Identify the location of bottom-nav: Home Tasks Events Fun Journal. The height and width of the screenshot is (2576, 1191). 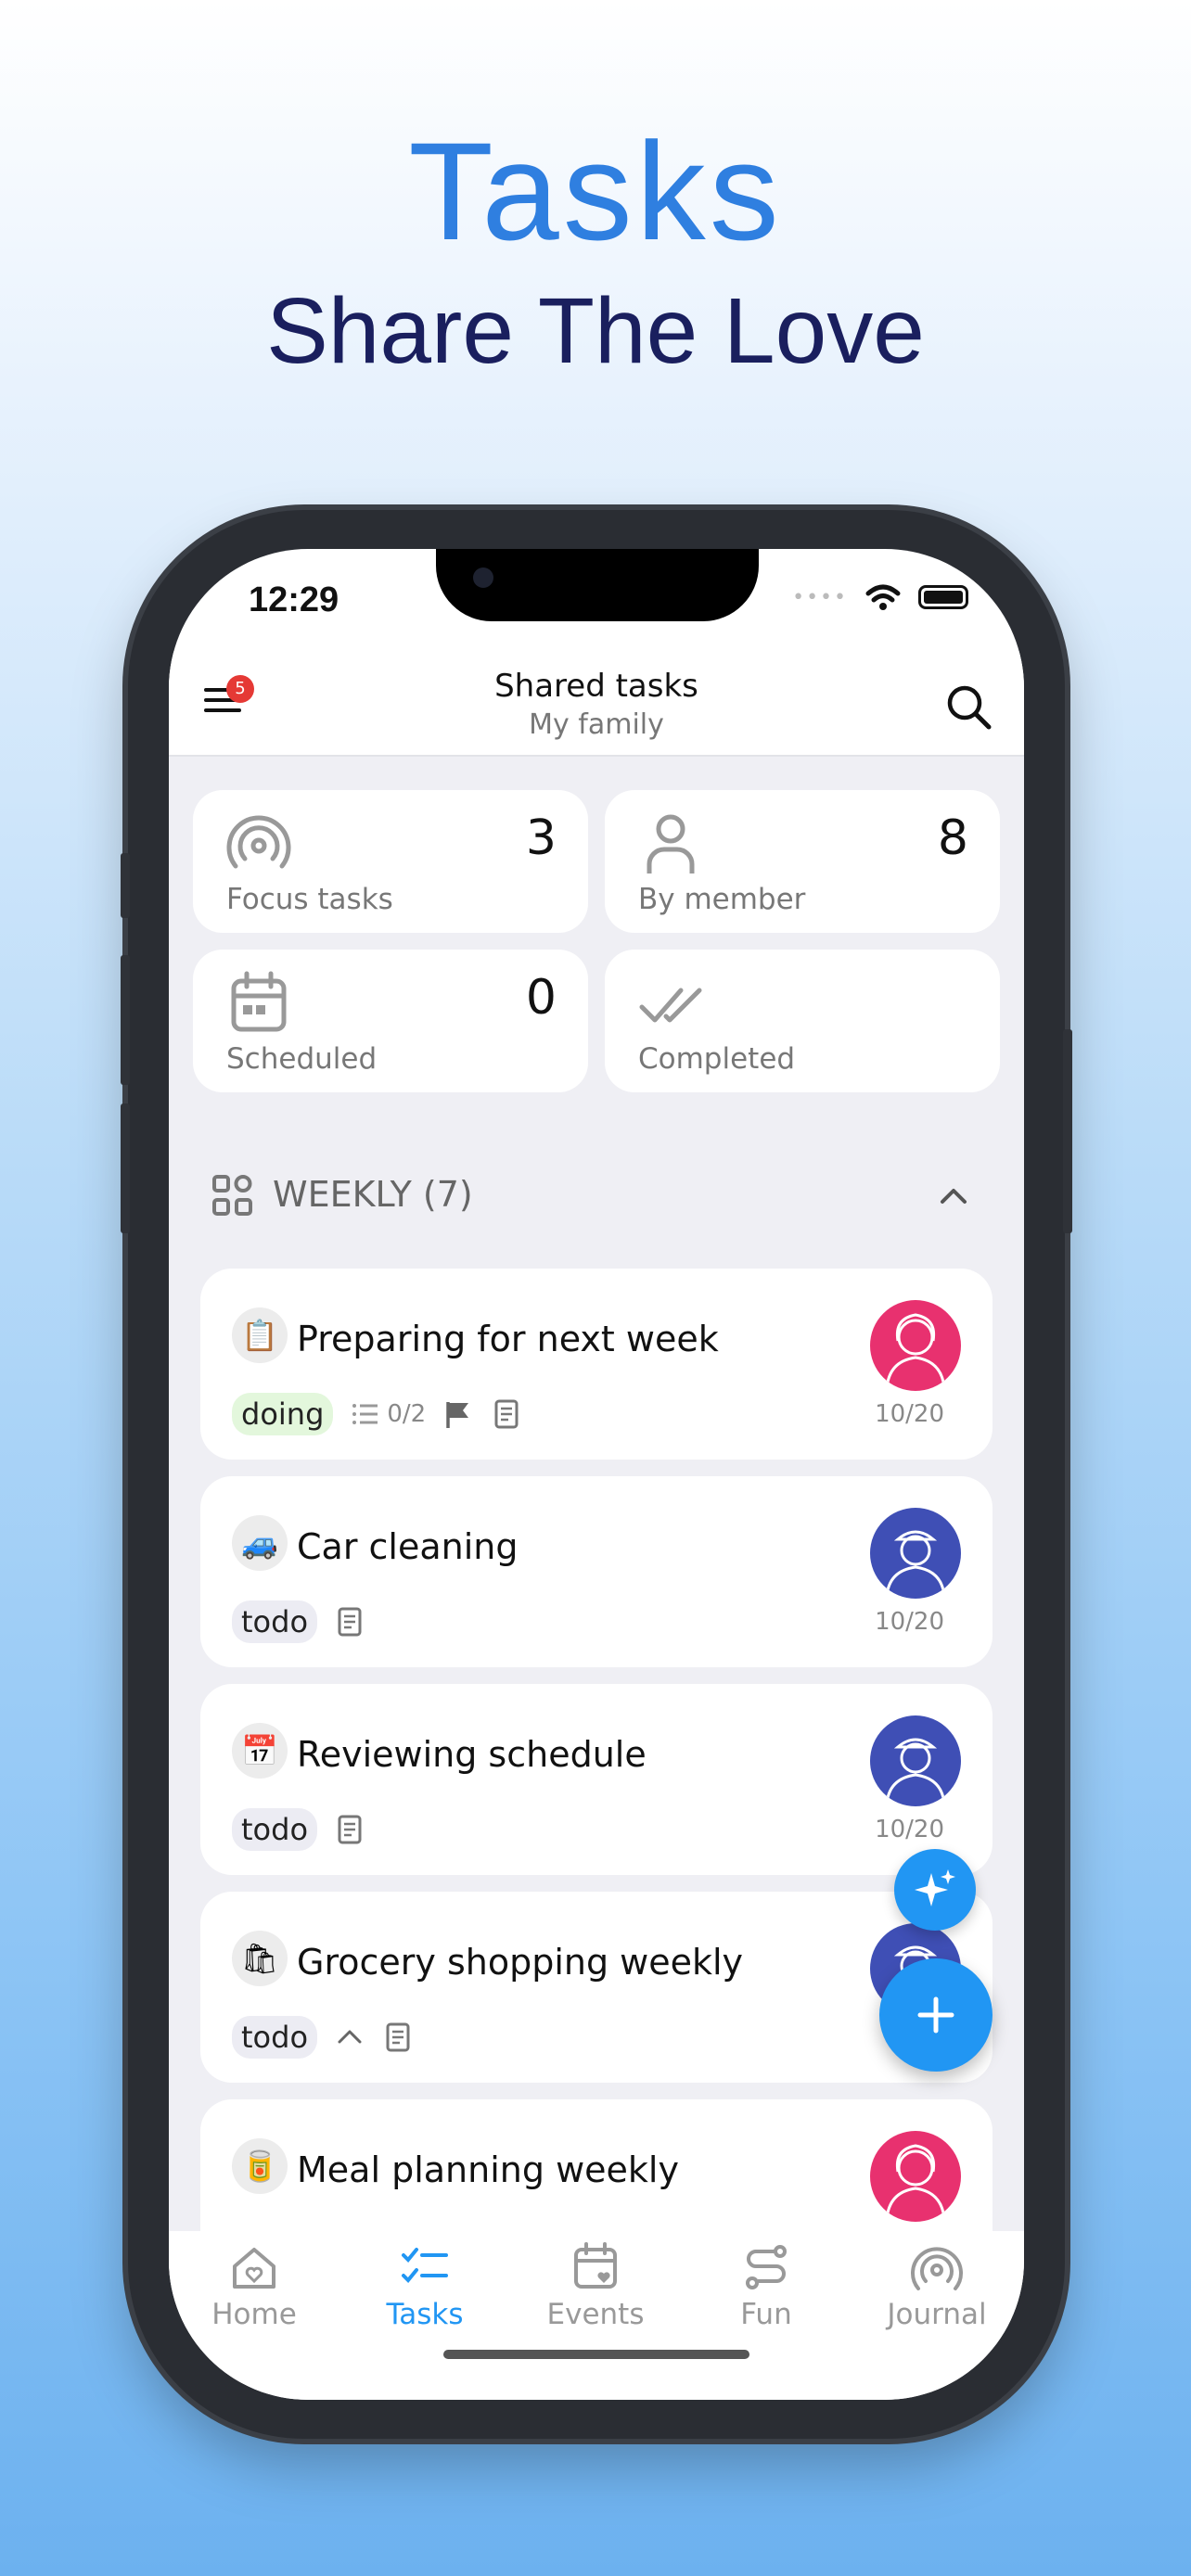
(597, 2315).